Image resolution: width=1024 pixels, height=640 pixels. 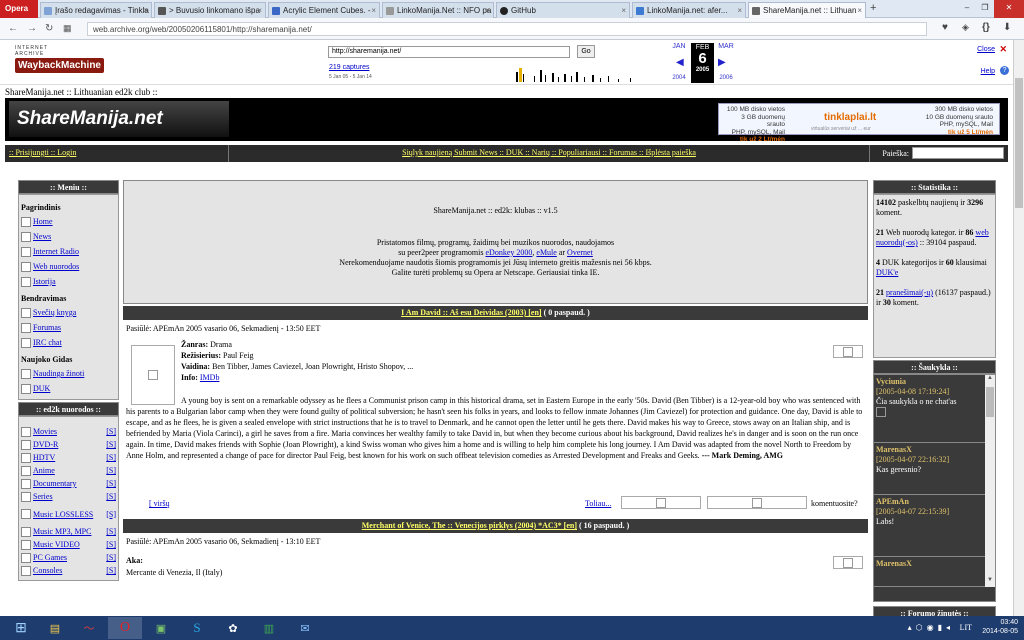 I want to click on browser-tab: > Buvusio linkomano išpa ×, so click(x=210, y=10).